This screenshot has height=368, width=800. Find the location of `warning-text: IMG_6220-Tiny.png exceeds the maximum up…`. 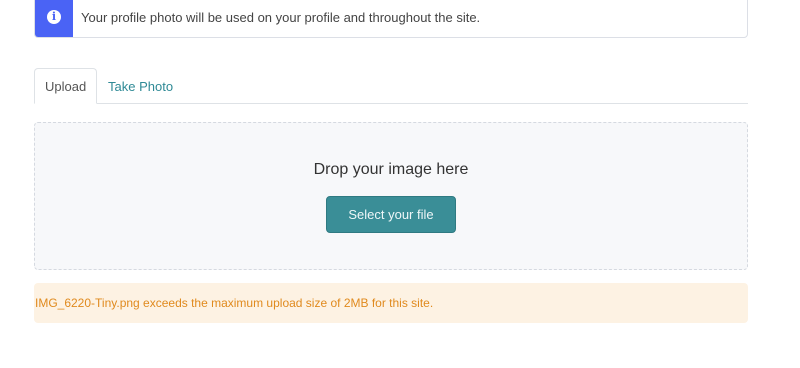

warning-text: IMG_6220-Tiny.png exceeds the maximum up… is located at coordinates (234, 303).